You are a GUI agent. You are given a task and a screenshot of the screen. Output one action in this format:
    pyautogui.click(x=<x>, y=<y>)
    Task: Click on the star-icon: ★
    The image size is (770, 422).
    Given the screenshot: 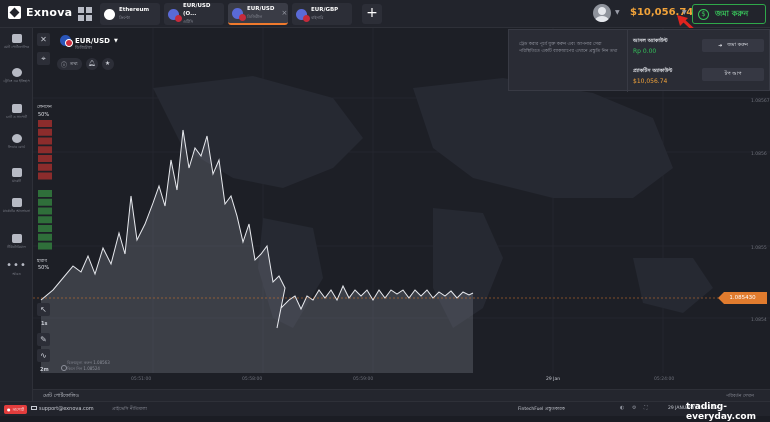 What is the action you would take?
    pyautogui.click(x=107, y=64)
    